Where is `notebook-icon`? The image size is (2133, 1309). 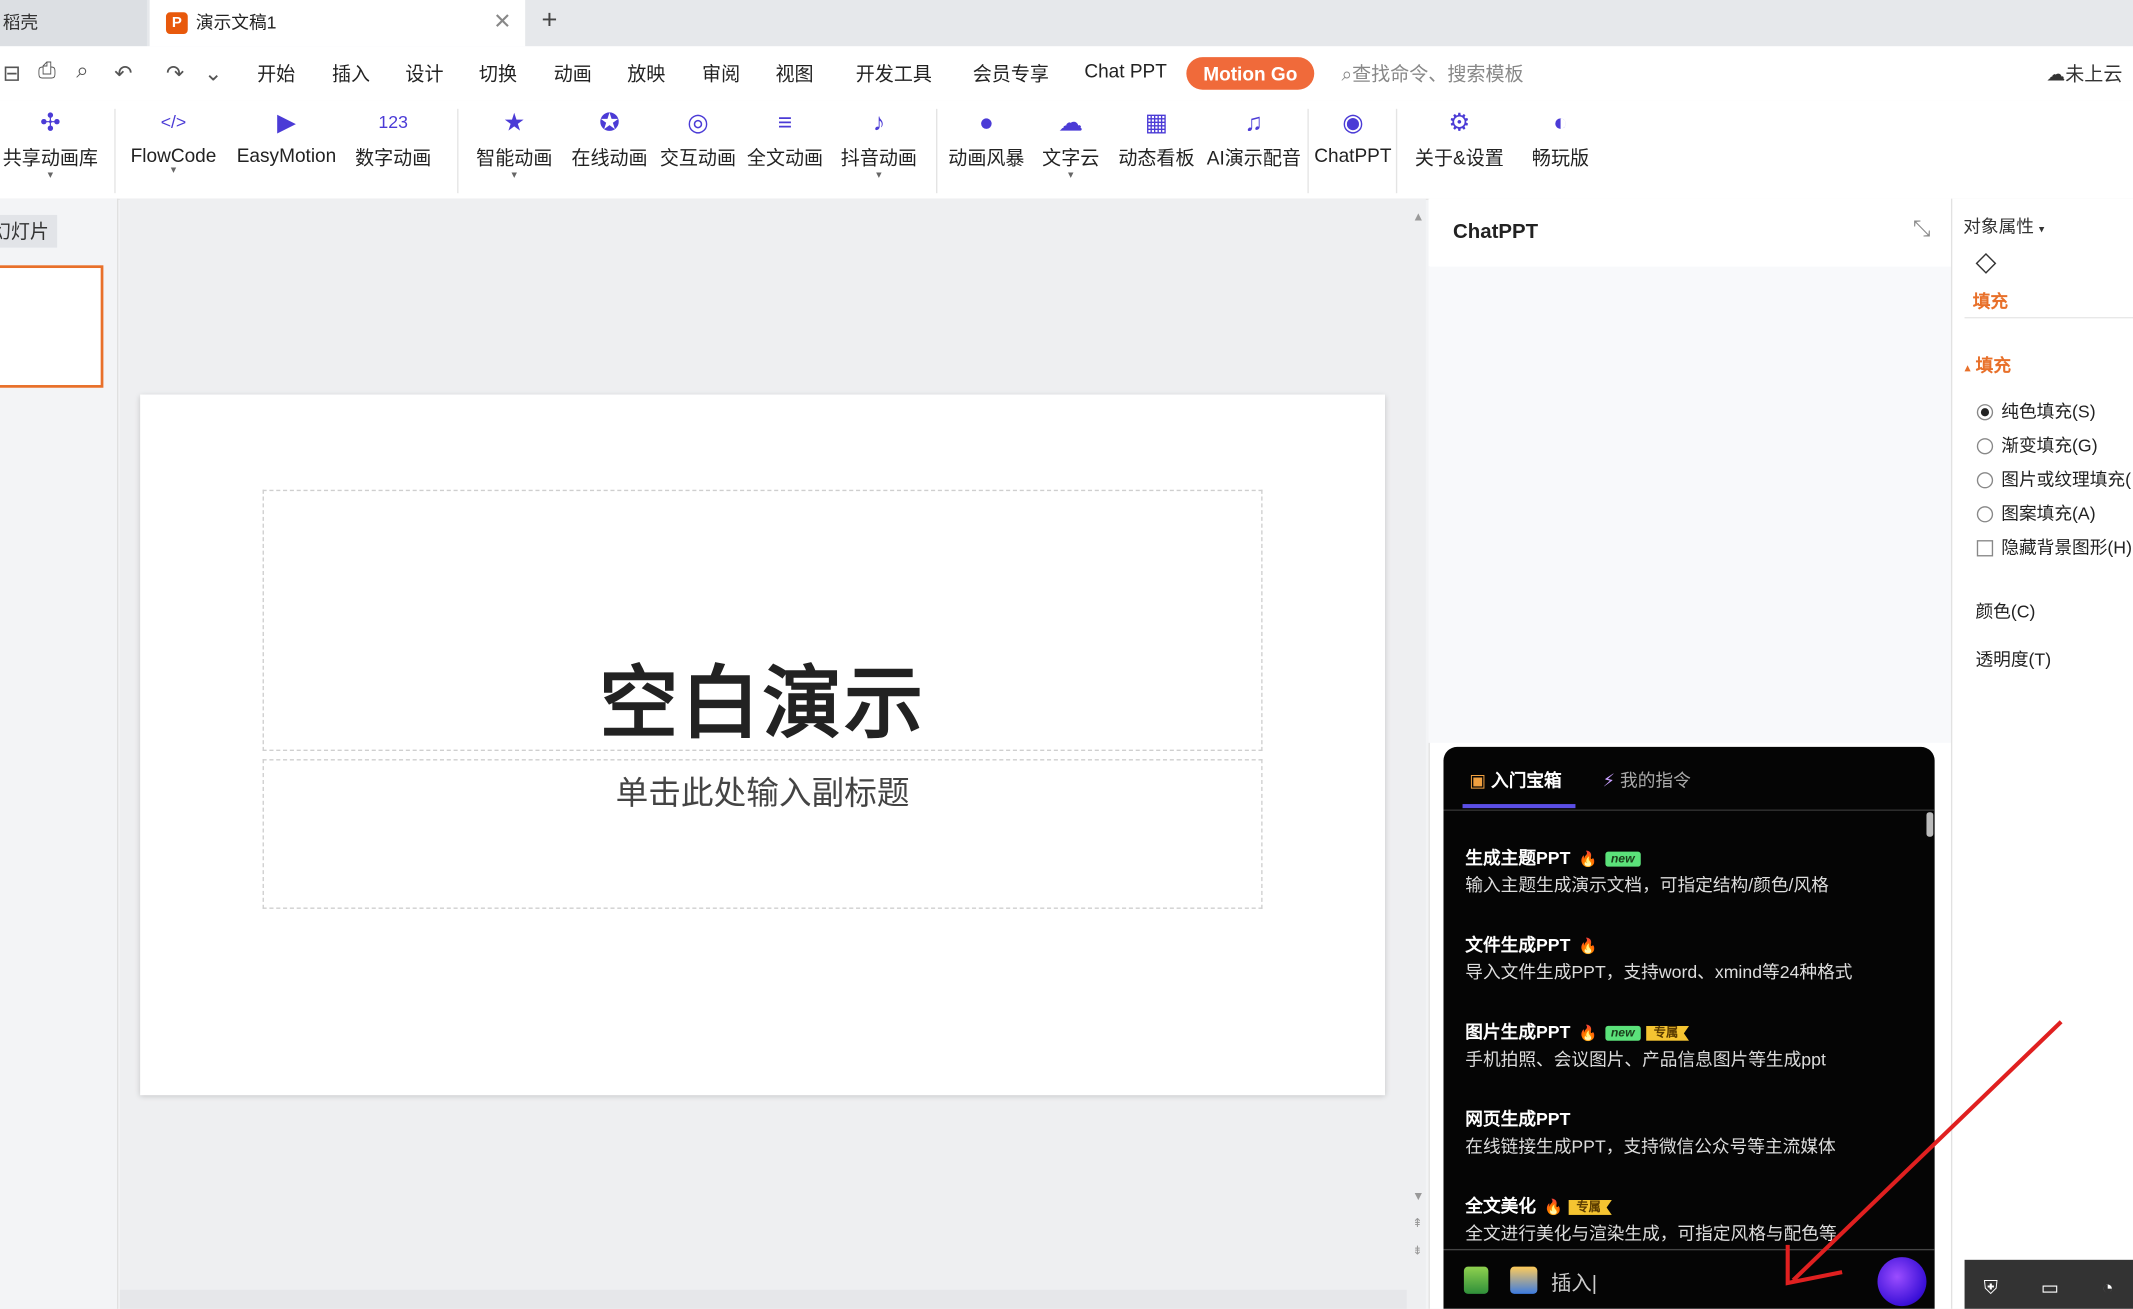 notebook-icon is located at coordinates (1476, 1280).